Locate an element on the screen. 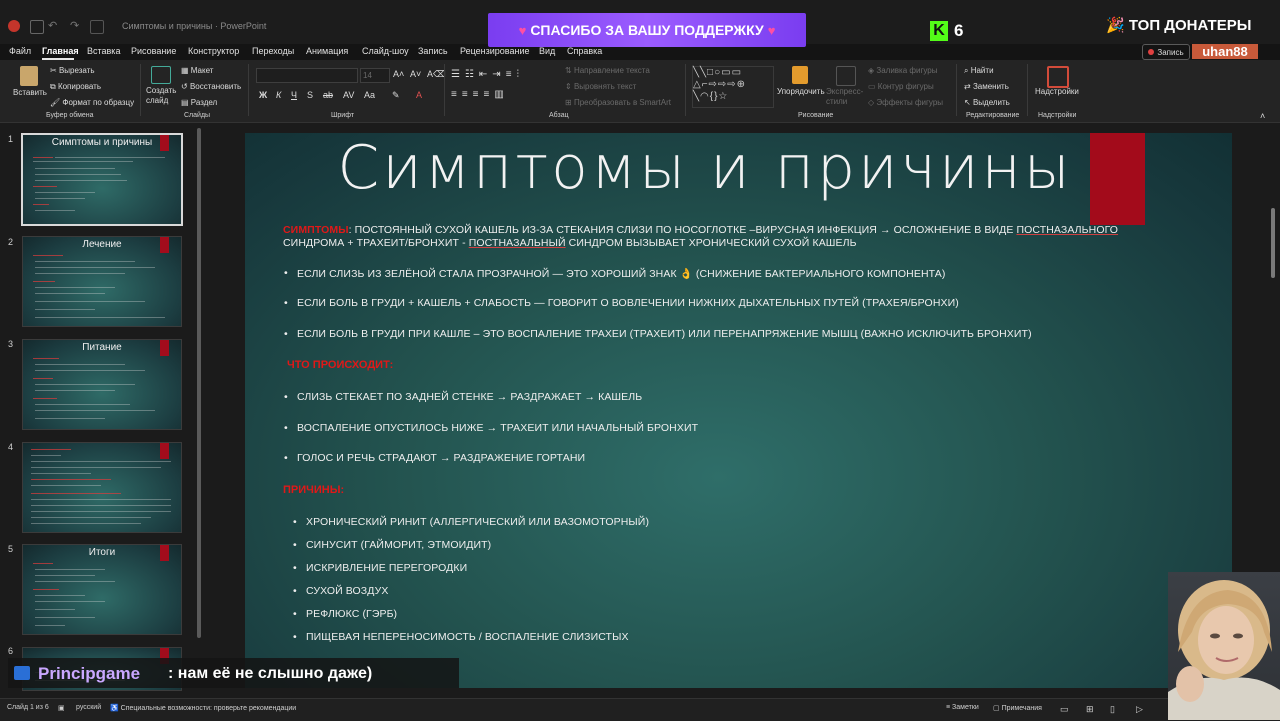  thumbnails-scrollbar is located at coordinates (199, 383).